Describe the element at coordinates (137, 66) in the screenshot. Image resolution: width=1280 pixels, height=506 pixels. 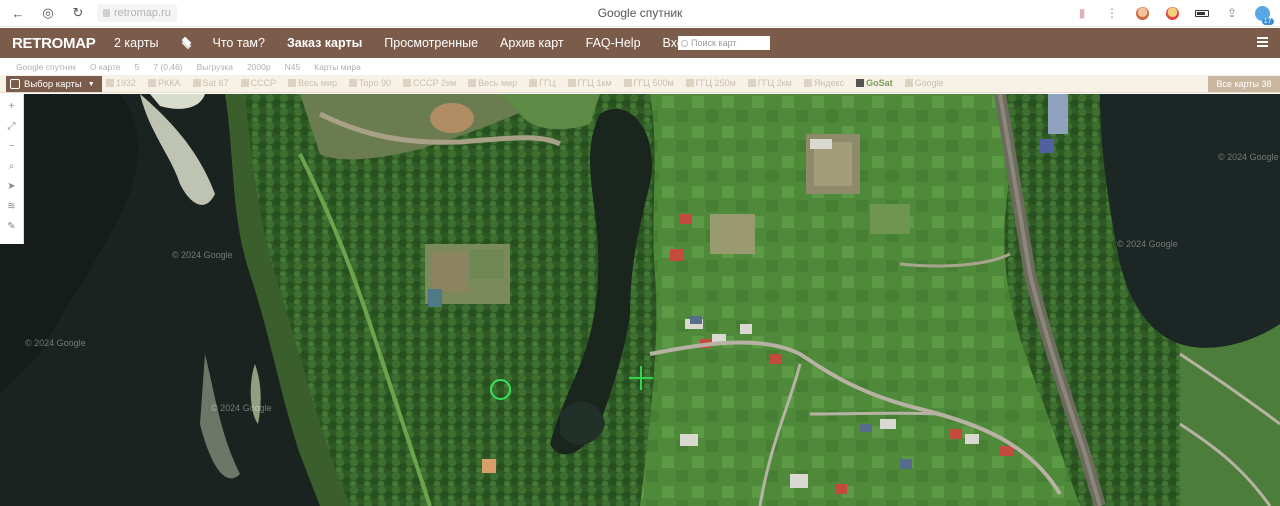
I see `info-count: 5` at that location.